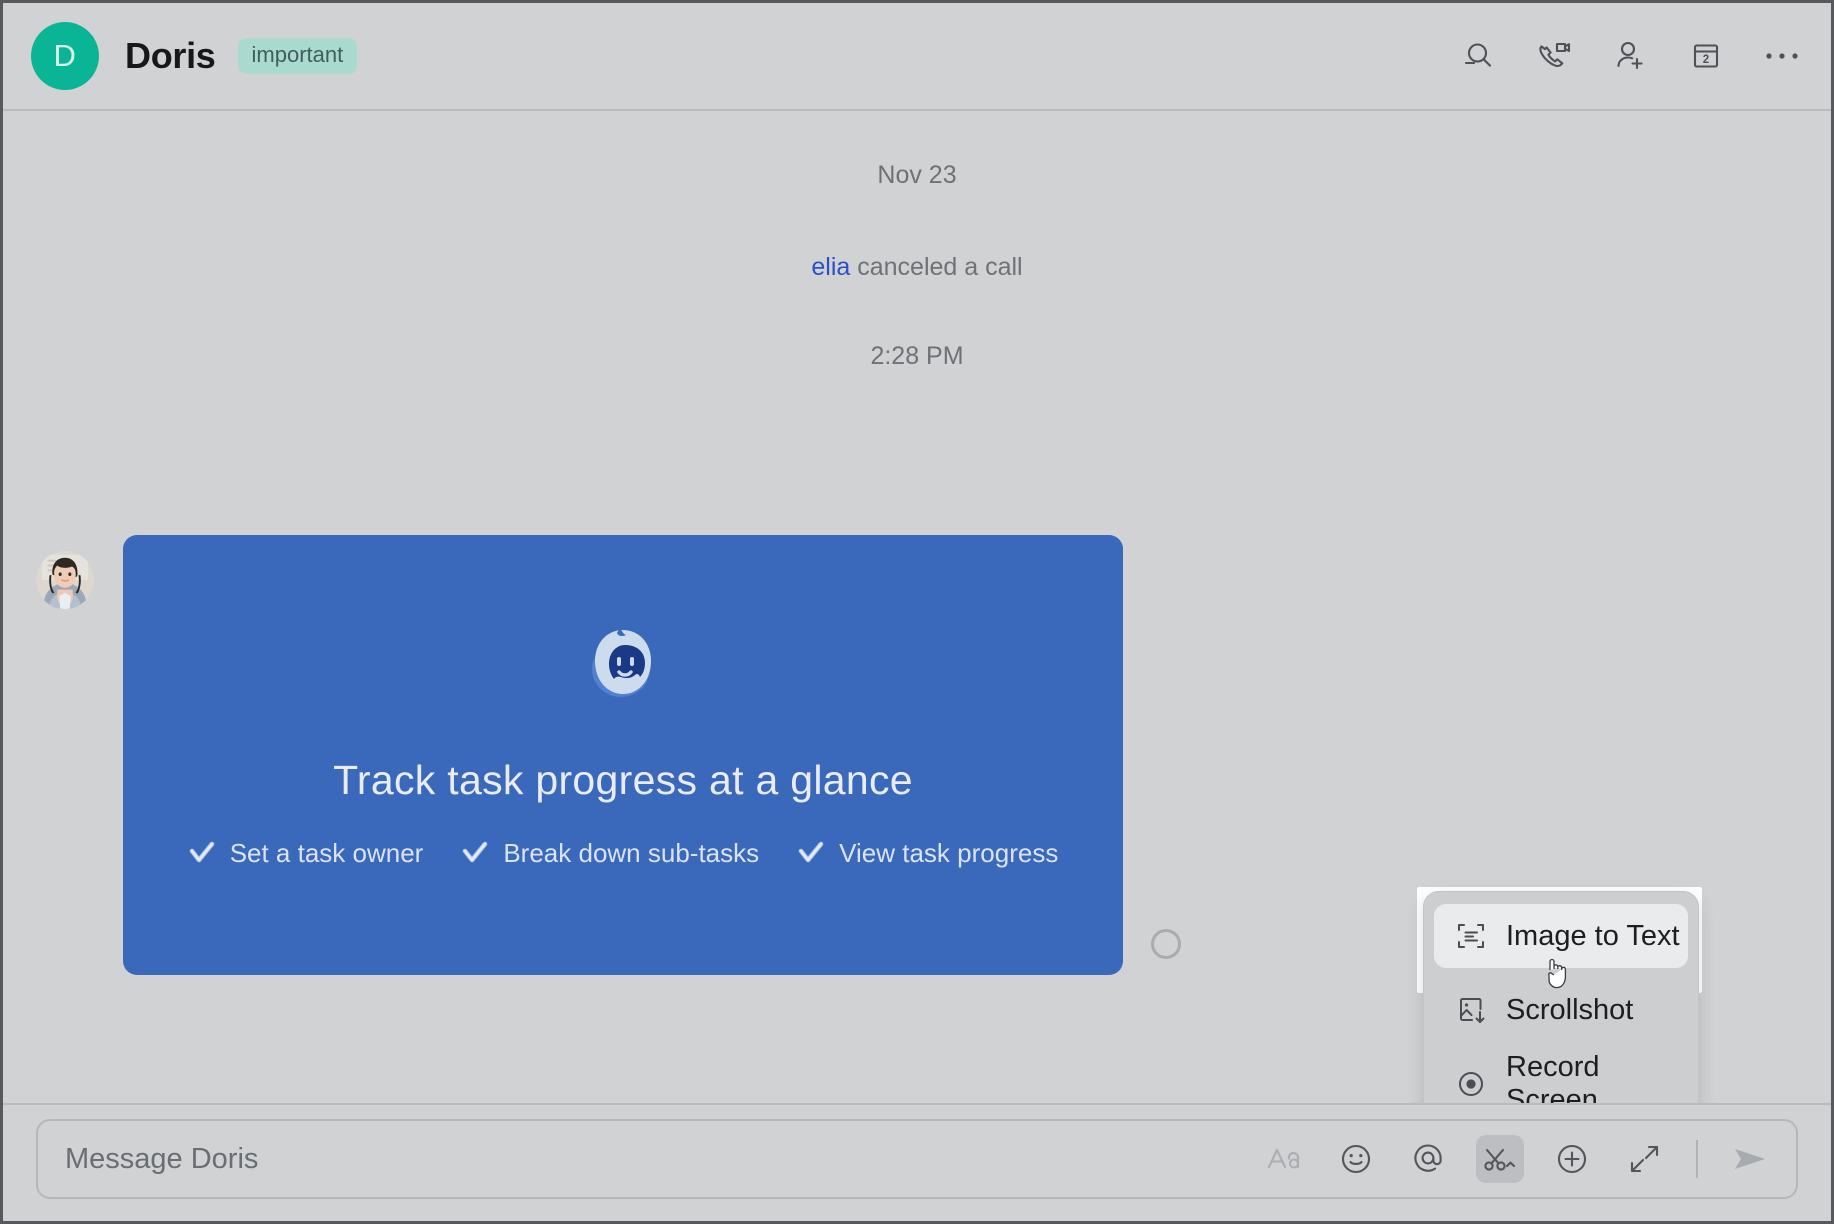 This screenshot has width=1834, height=1224. What do you see at coordinates (917, 175) in the screenshot?
I see `date-separator: Nov 23` at bounding box center [917, 175].